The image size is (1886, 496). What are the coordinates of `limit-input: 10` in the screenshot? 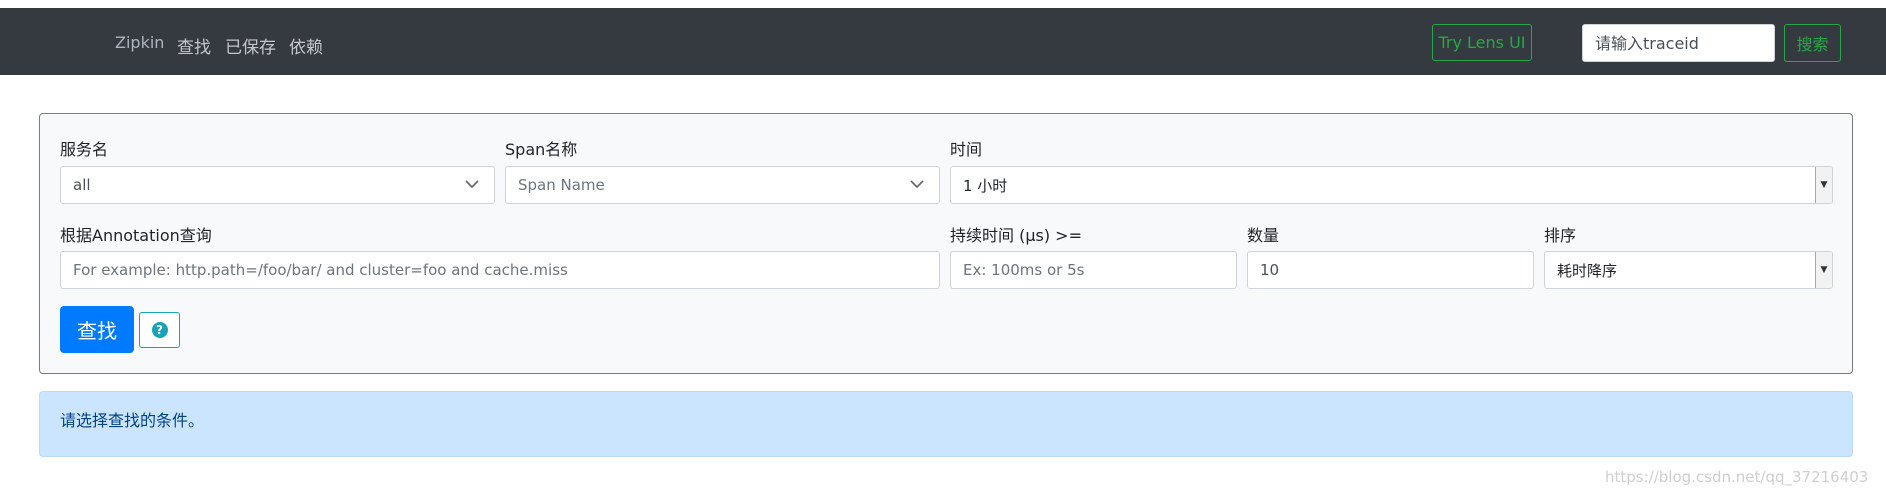 It's located at (1390, 270).